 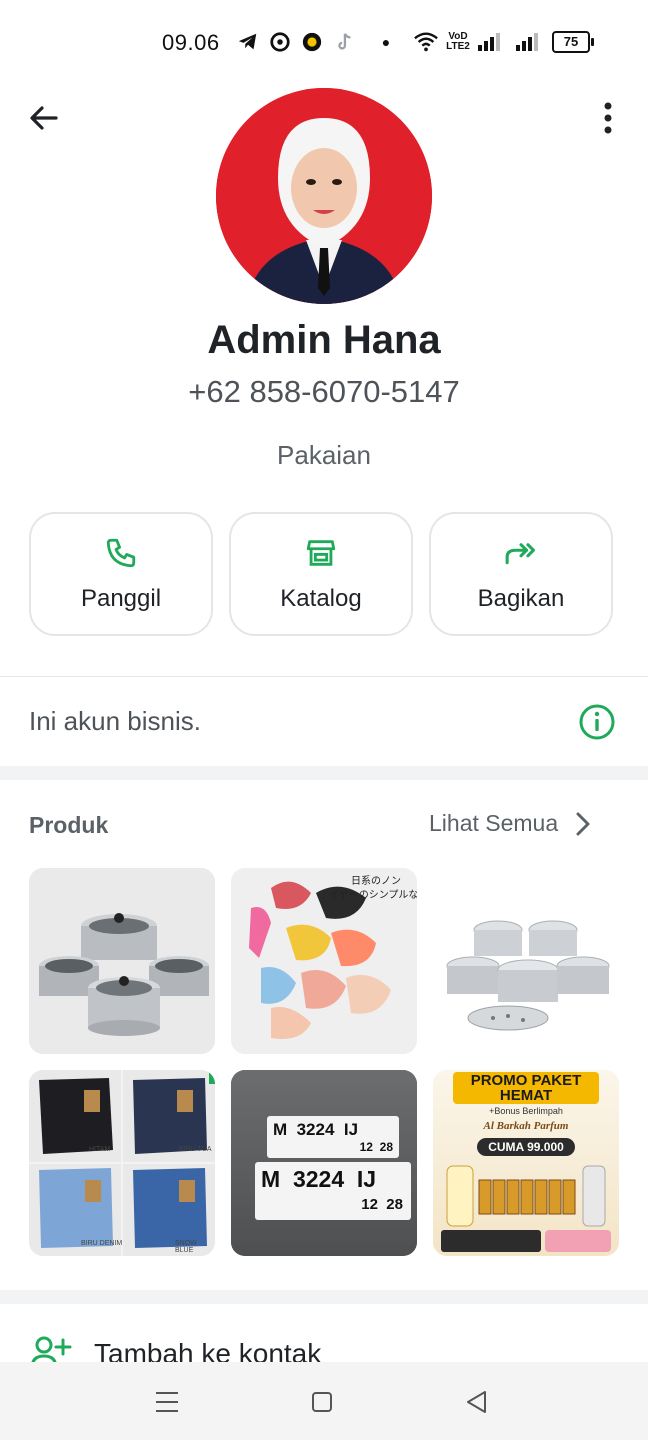 What do you see at coordinates (321, 598) in the screenshot?
I see `catalog-label: Katalog` at bounding box center [321, 598].